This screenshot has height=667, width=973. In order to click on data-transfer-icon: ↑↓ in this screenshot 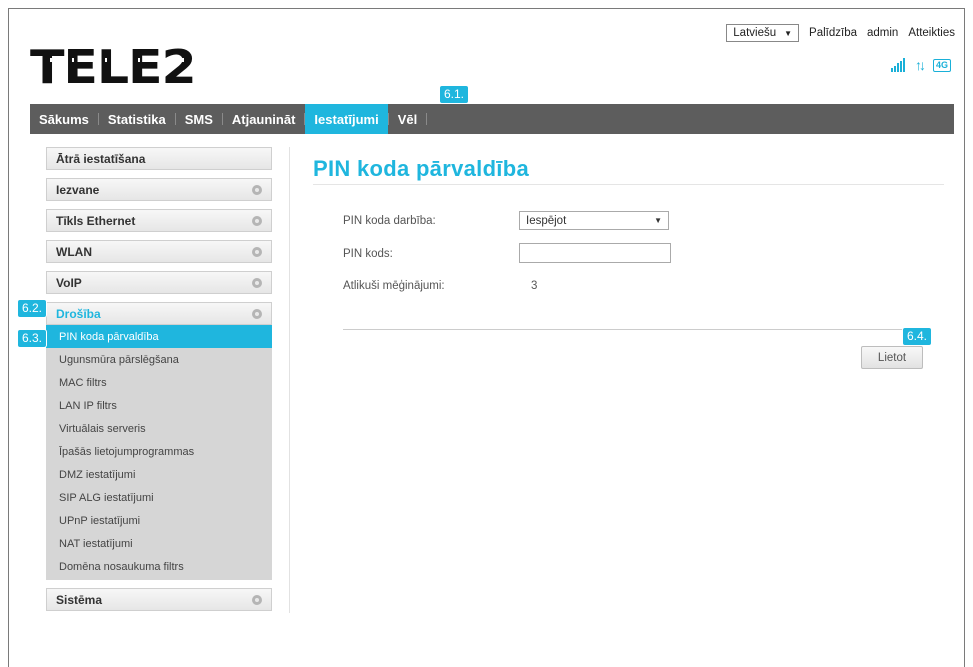, I will do `click(920, 65)`.